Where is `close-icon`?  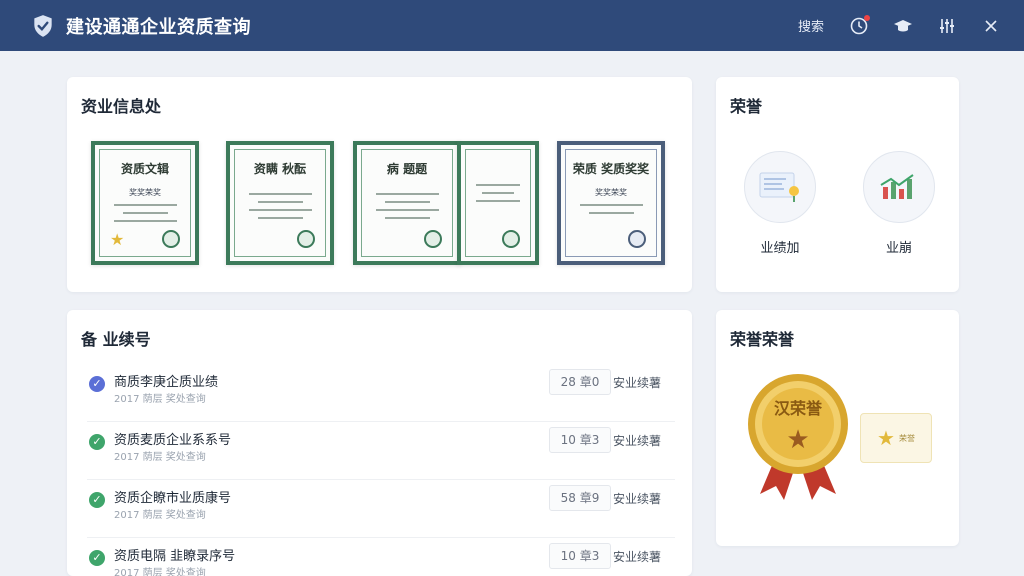
close-icon is located at coordinates (991, 25).